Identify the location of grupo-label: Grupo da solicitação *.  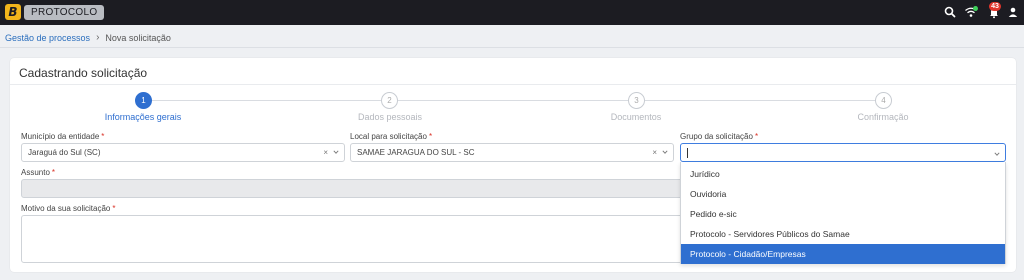
(719, 136).